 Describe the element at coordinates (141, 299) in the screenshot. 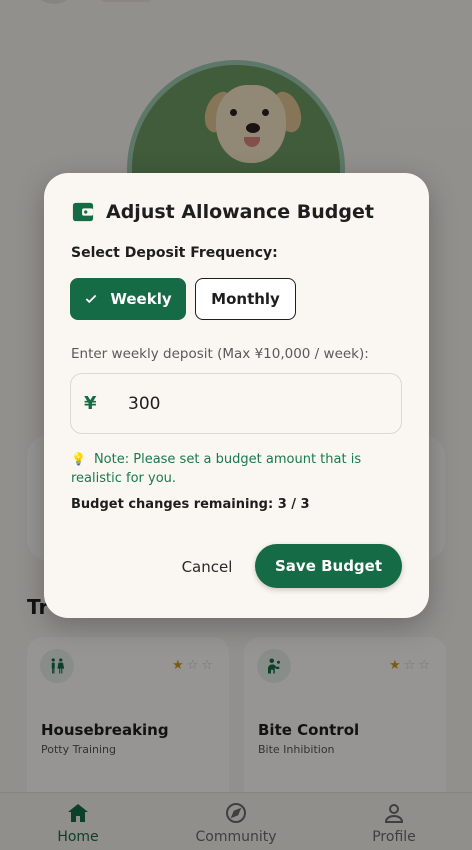

I see `weekly-option-label: Weekly` at that location.